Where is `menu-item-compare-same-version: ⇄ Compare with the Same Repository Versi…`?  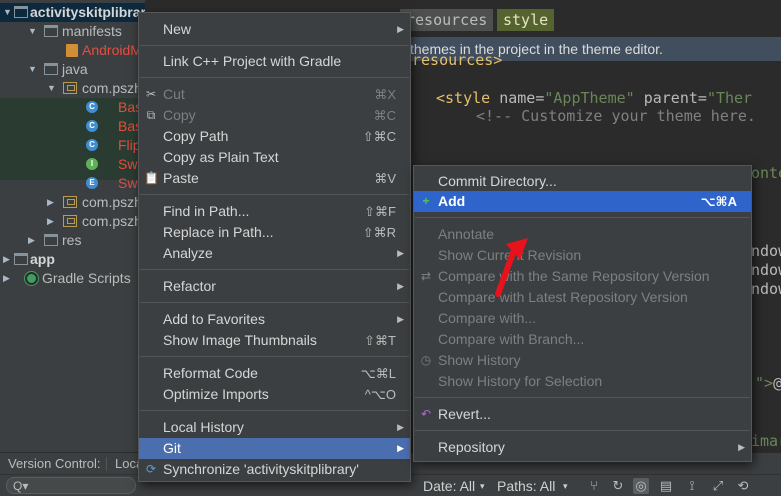 menu-item-compare-same-version: ⇄ Compare with the Same Repository Versi… is located at coordinates (582, 276).